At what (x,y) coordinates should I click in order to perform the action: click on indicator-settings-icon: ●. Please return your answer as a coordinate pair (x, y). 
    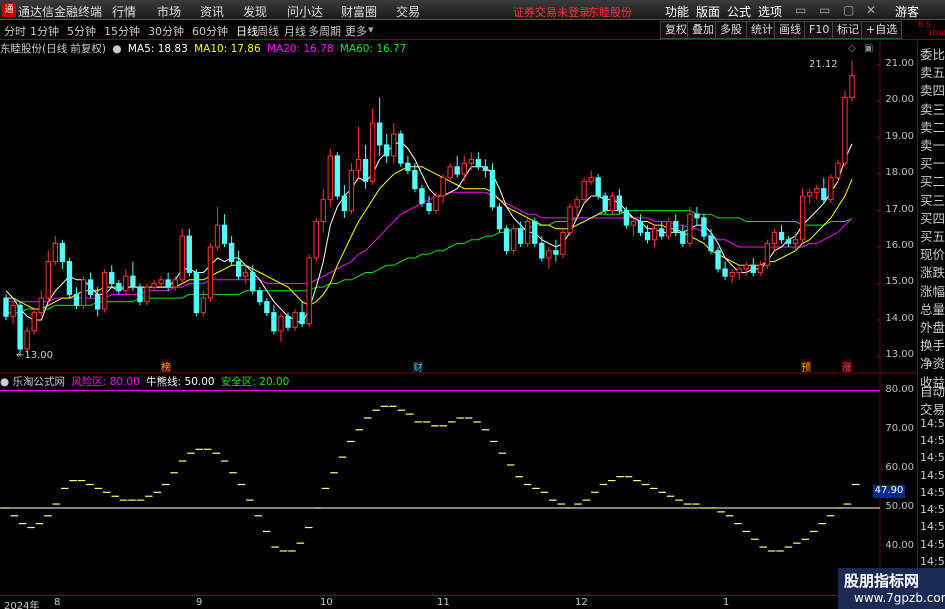
    Looking at the image, I should click on (4, 382).